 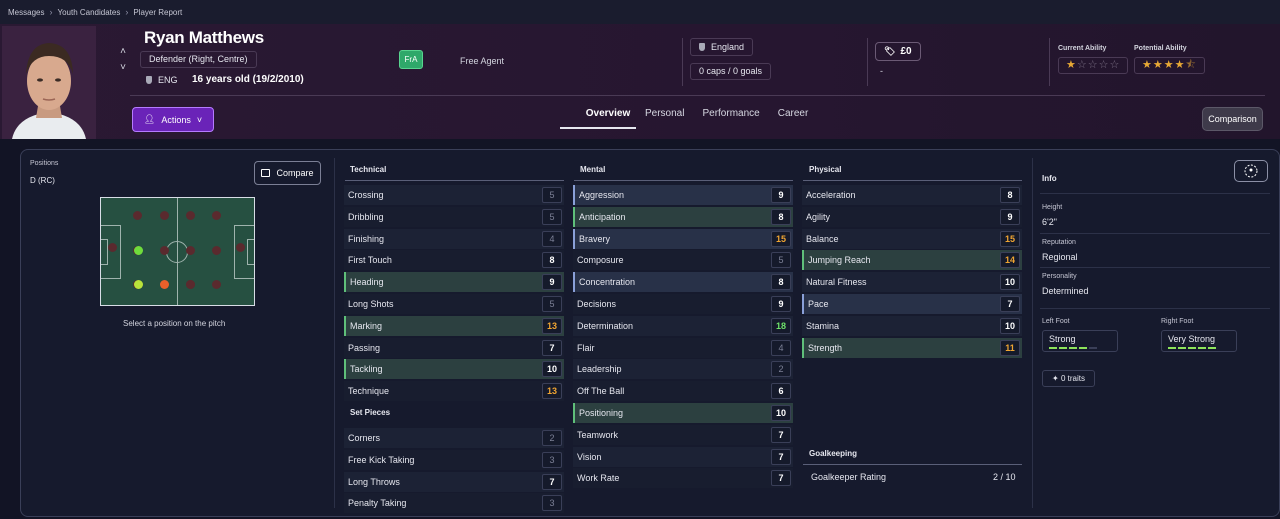 What do you see at coordinates (825, 347) in the screenshot?
I see `attribute-name: Strength` at bounding box center [825, 347].